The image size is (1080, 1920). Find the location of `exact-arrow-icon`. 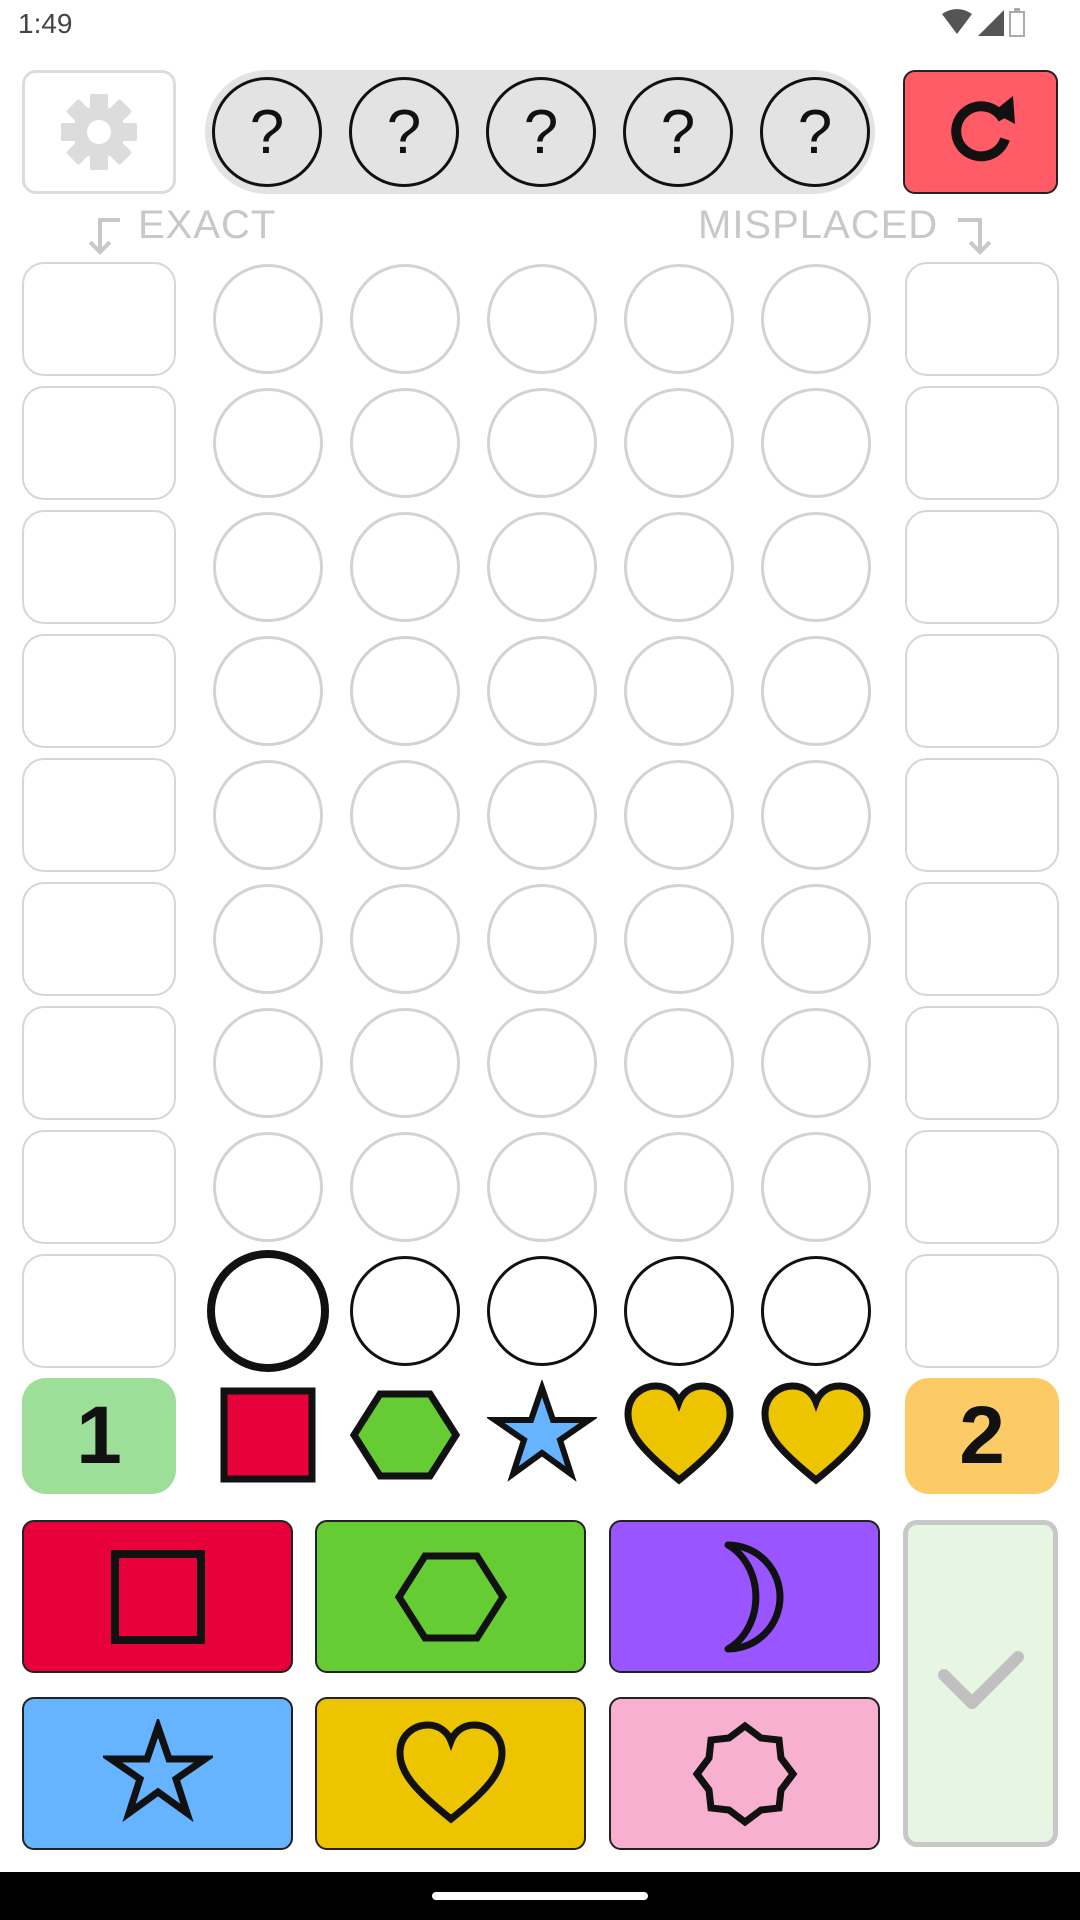

exact-arrow-icon is located at coordinates (104, 236).